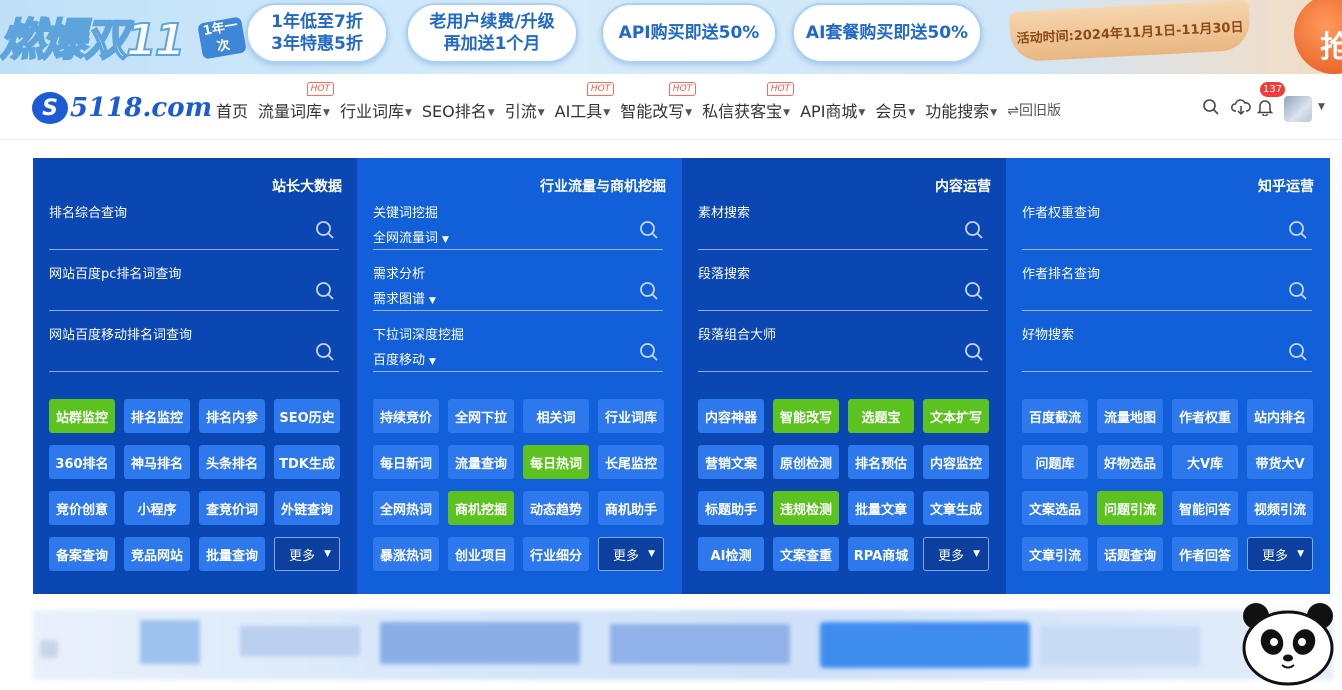 This screenshot has height=690, width=1342. What do you see at coordinates (518, 286) in the screenshot?
I see `search-field: 需求分析 需求图谱 ▼` at bounding box center [518, 286].